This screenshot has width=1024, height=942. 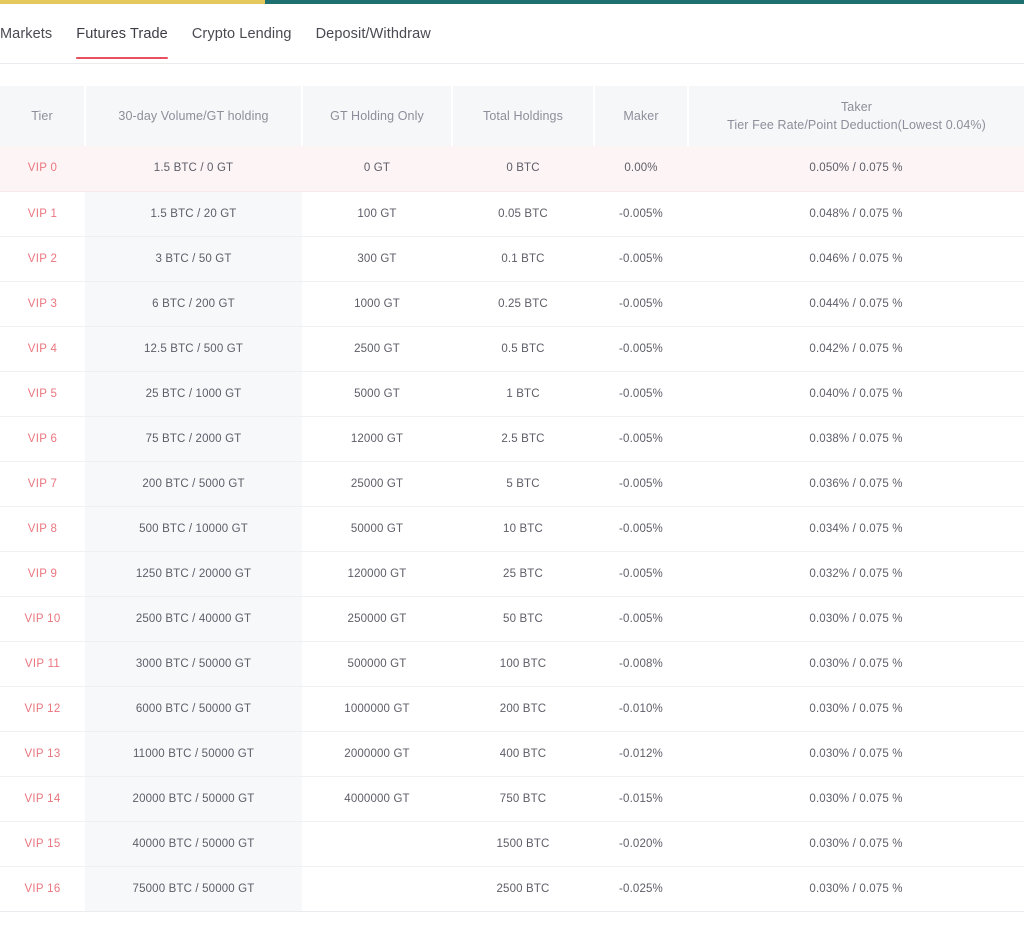 What do you see at coordinates (42, 574) in the screenshot?
I see `cell-tier: VIP 9` at bounding box center [42, 574].